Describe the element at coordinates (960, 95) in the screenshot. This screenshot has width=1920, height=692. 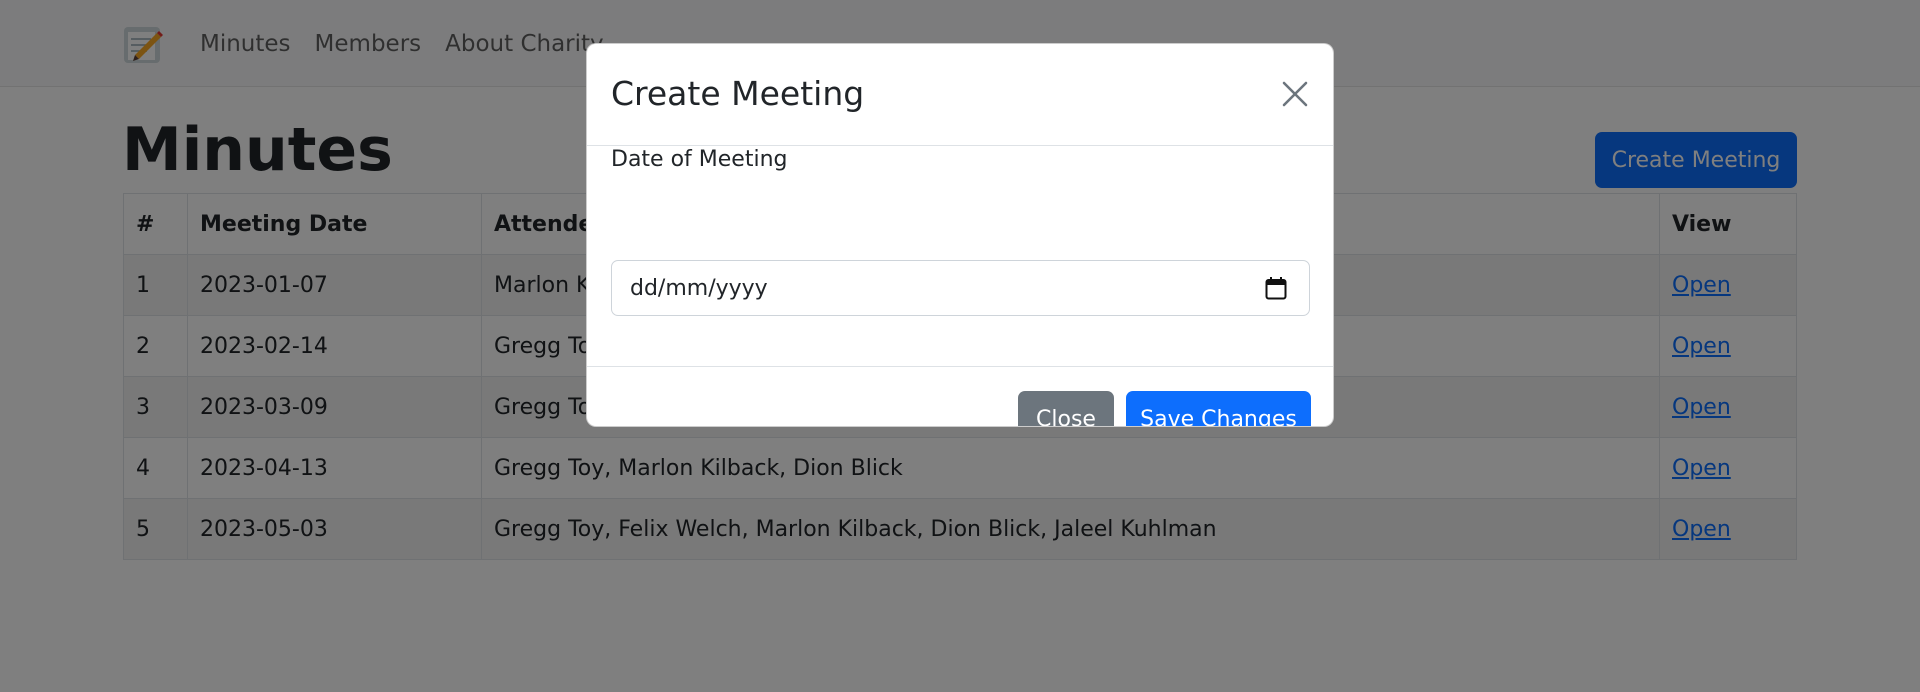
I see `modal-header: Create Meeting` at that location.